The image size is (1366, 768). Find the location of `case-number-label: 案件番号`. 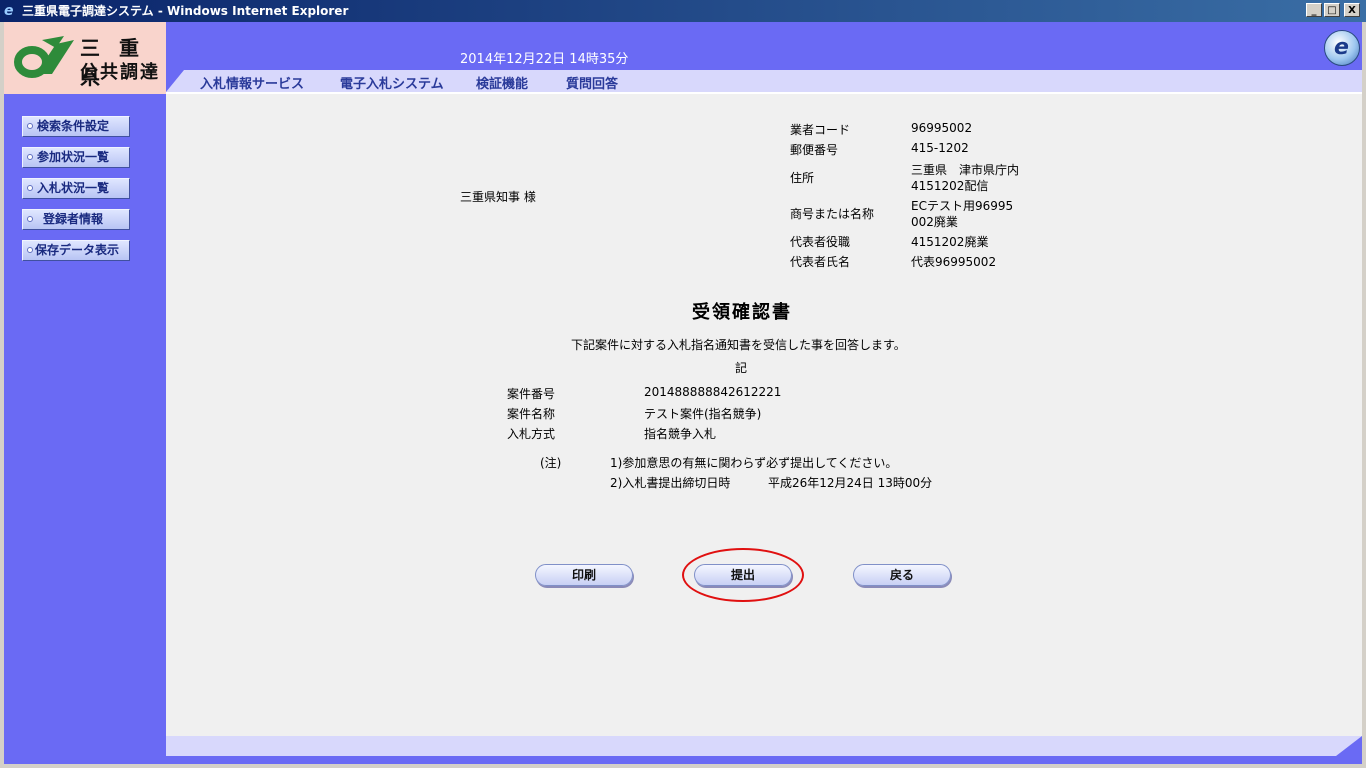

case-number-label: 案件番号 is located at coordinates (531, 394).